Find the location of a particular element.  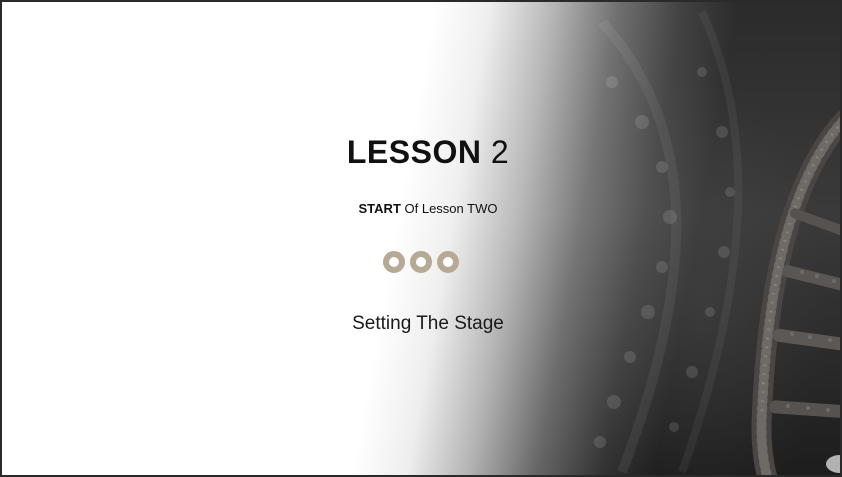

lesson-title: LESSON 2 is located at coordinates (421, 152).